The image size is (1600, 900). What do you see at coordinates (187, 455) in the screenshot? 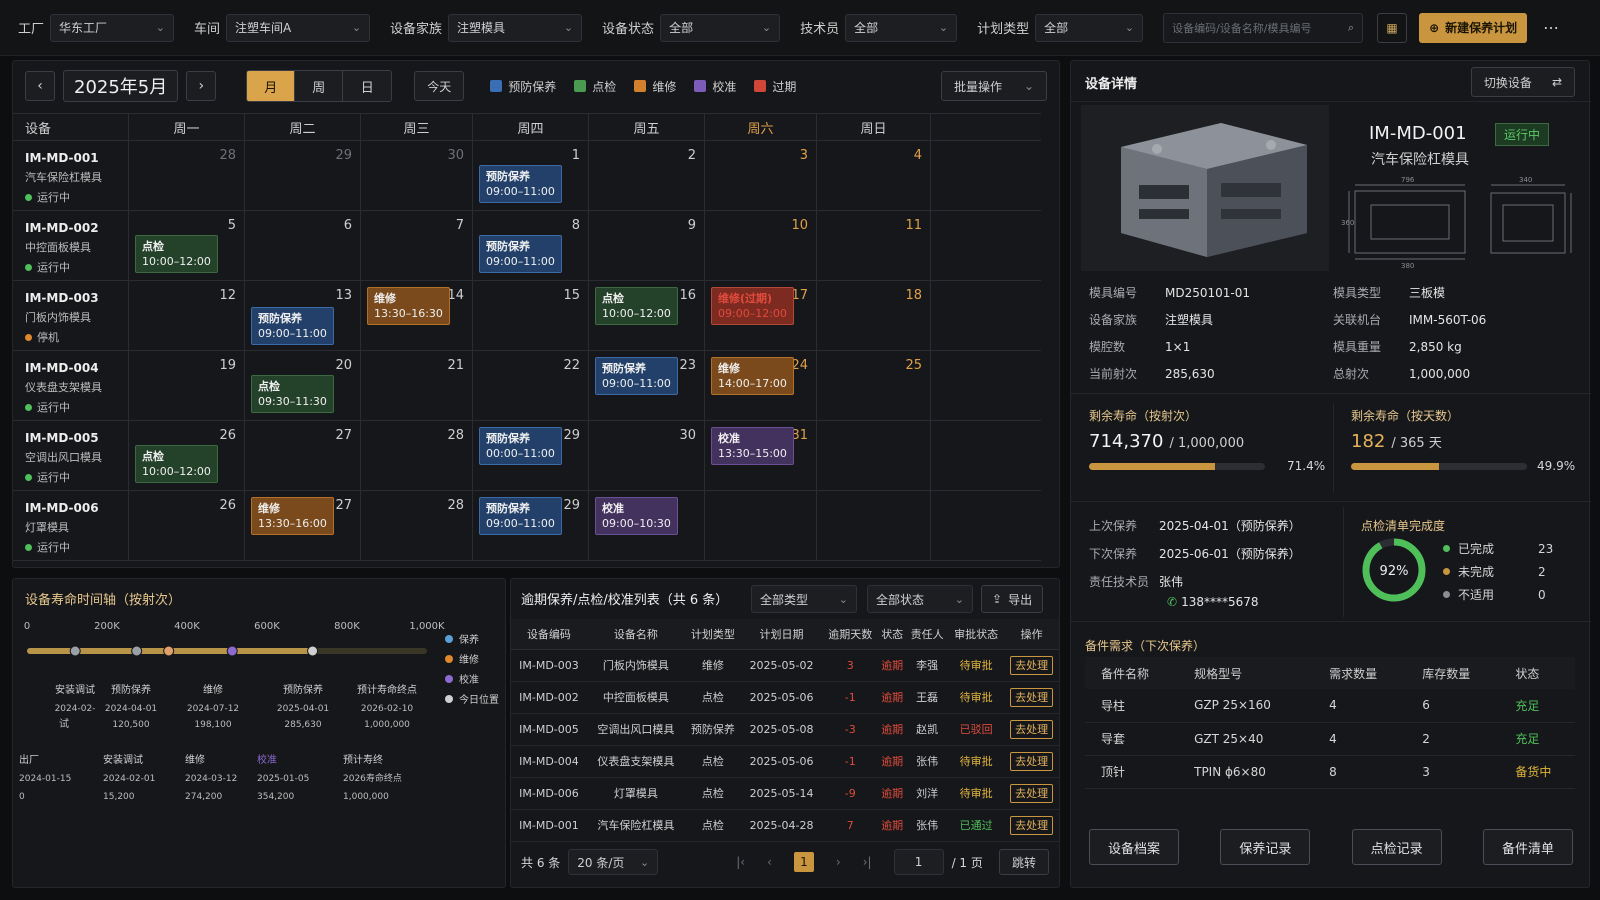
I see `day-cell: 26 点检 10:00–12:00` at bounding box center [187, 455].